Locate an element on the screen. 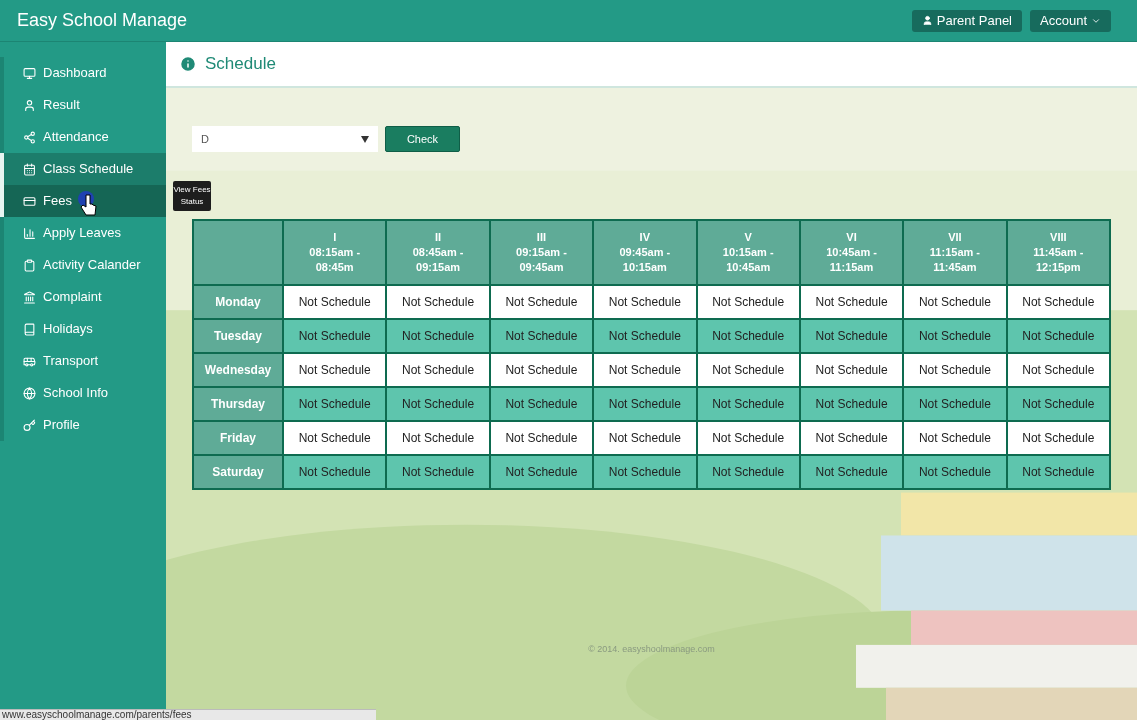 Image resolution: width=1137 pixels, height=720 pixels. day-cell: Wednesday is located at coordinates (238, 370).